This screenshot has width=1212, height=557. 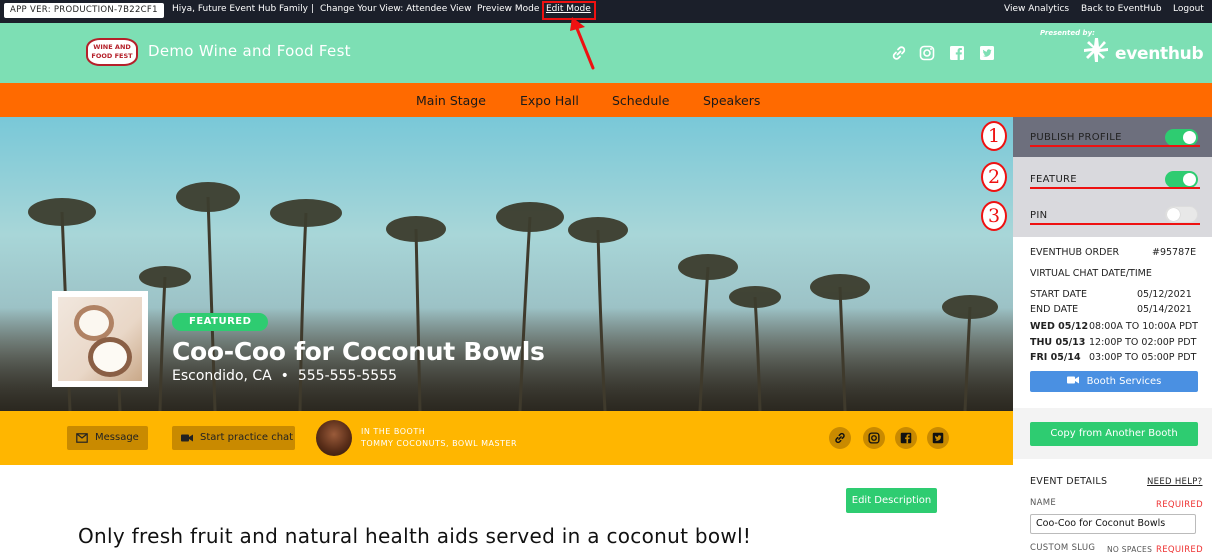 I want to click on need-help-link: NEED HELP?, so click(x=1174, y=482).